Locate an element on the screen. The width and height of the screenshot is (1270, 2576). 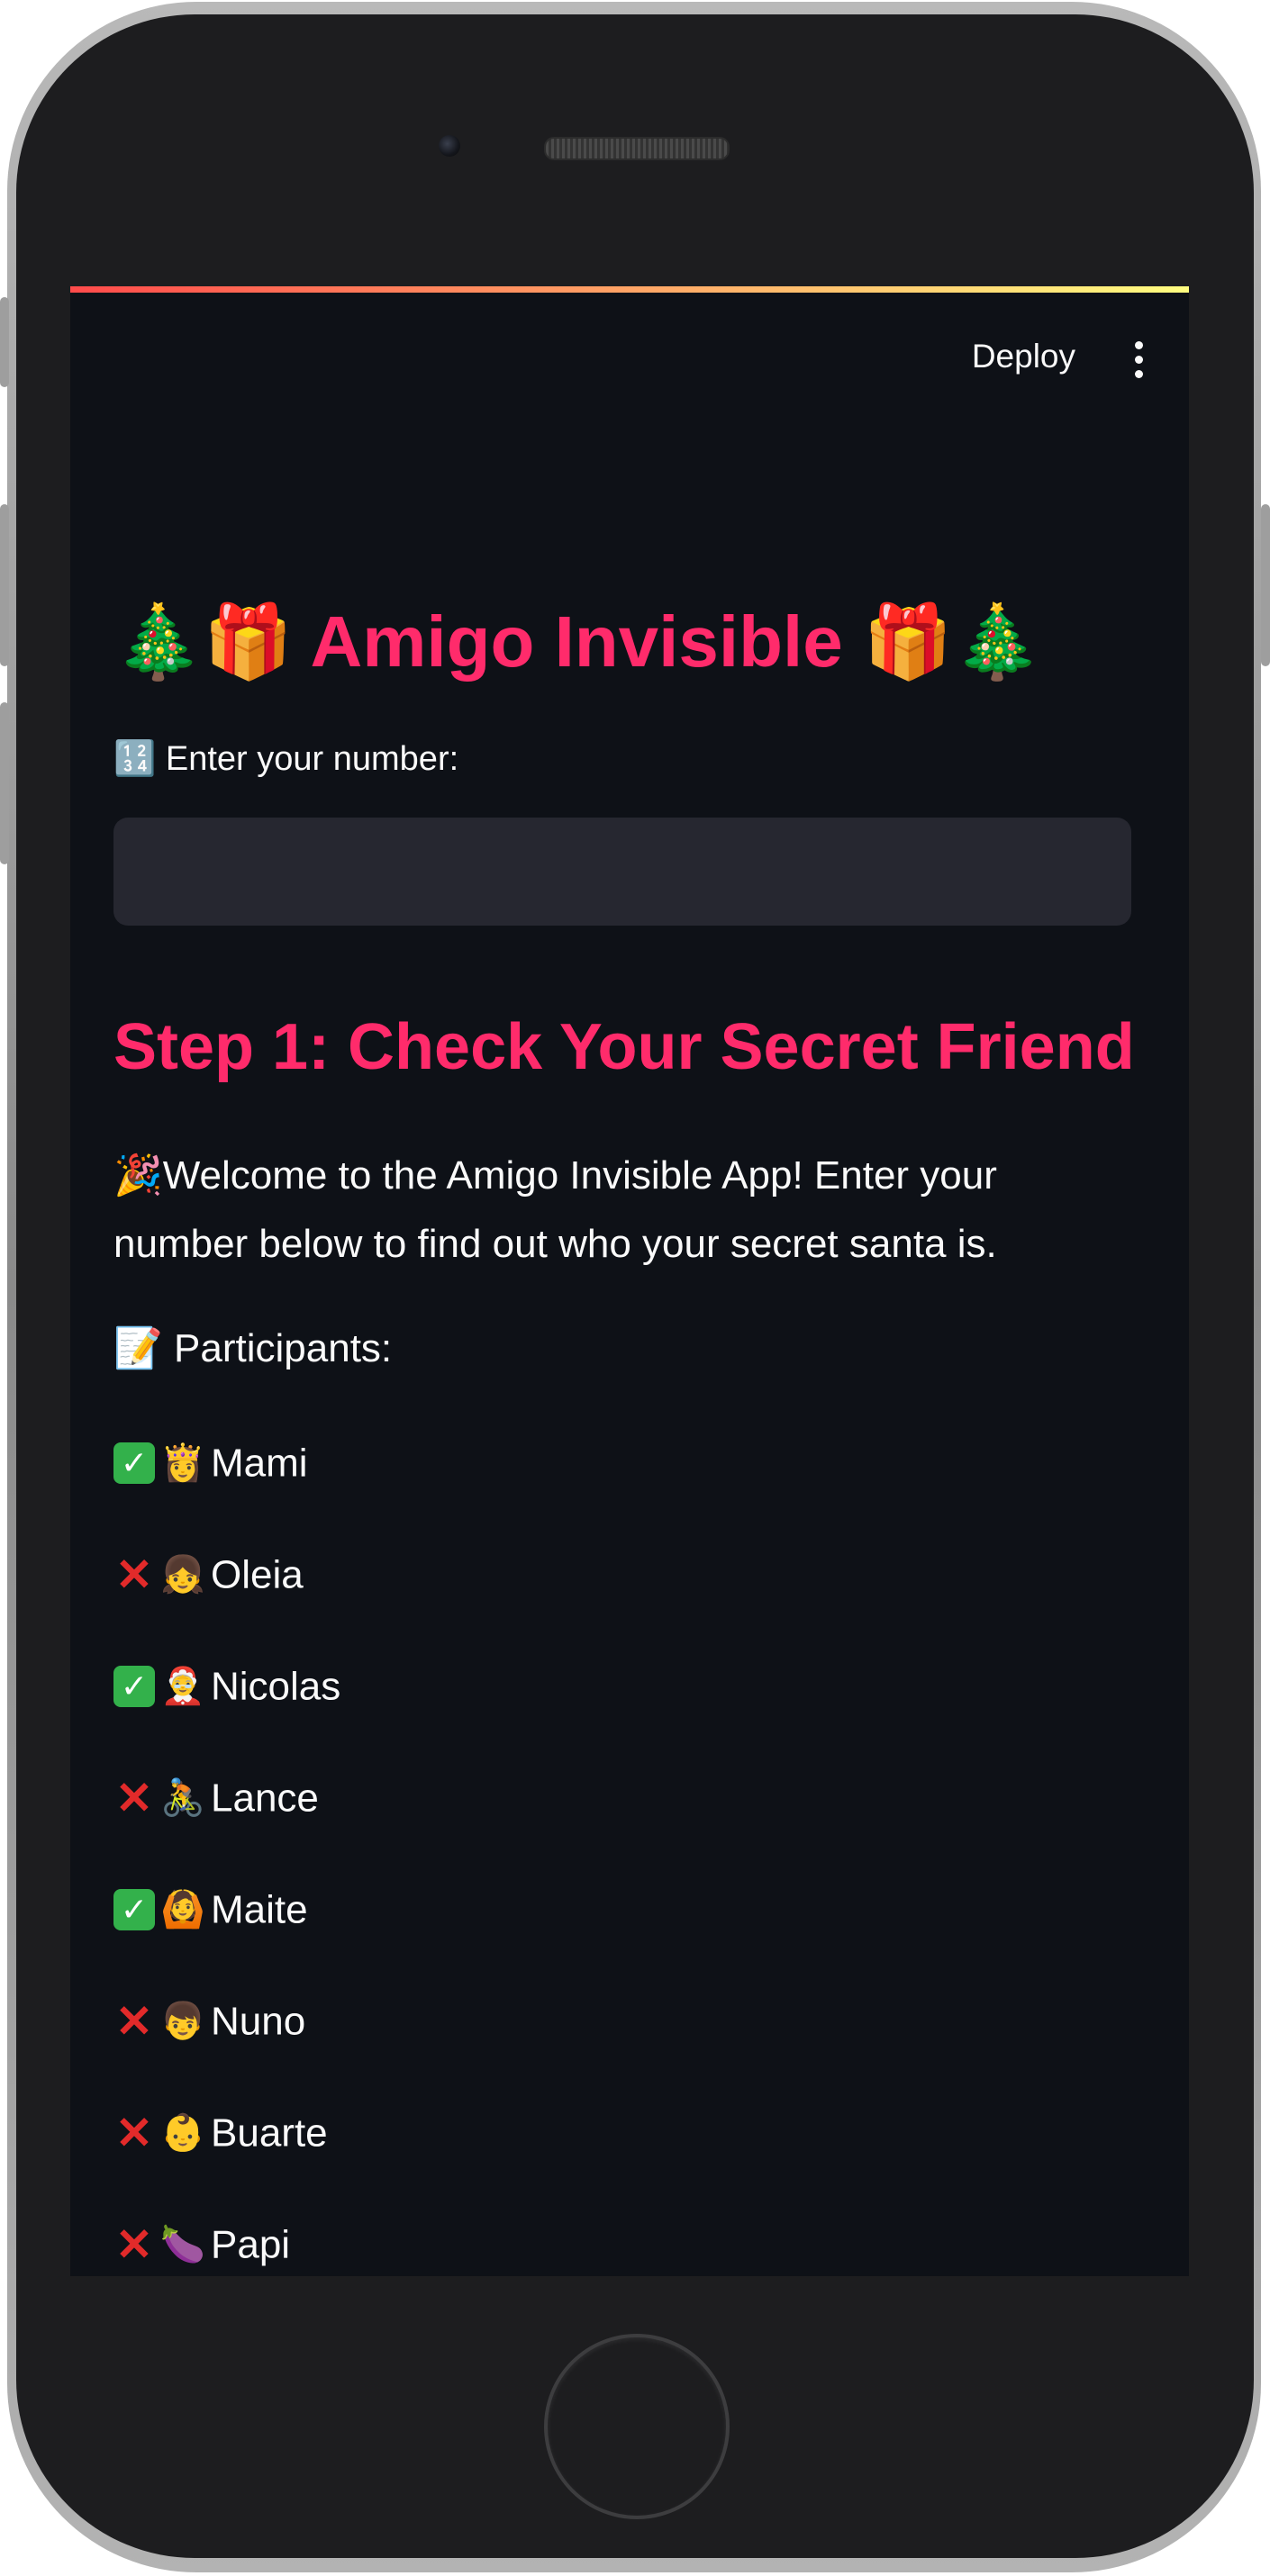
participant-item: ✕ 👶 Buarte is located at coordinates (220, 2131).